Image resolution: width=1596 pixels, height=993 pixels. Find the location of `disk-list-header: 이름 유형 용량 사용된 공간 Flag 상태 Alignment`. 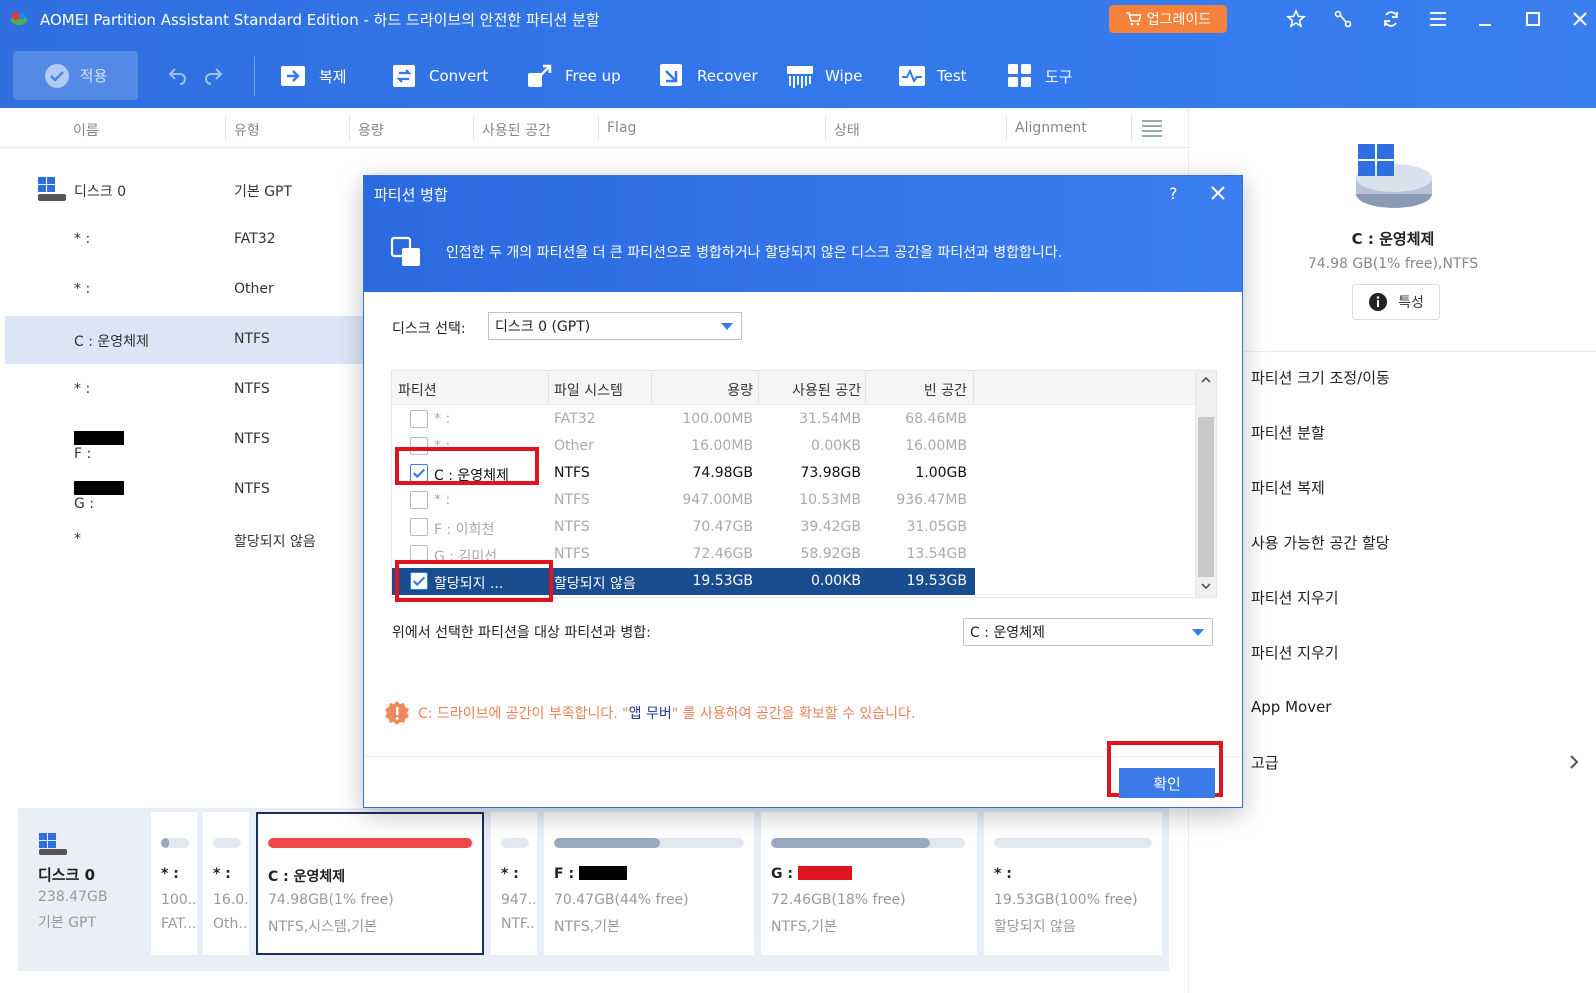

disk-list-header: 이름 유형 용량 사용된 공간 Flag 상태 Alignment is located at coordinates (594, 128).